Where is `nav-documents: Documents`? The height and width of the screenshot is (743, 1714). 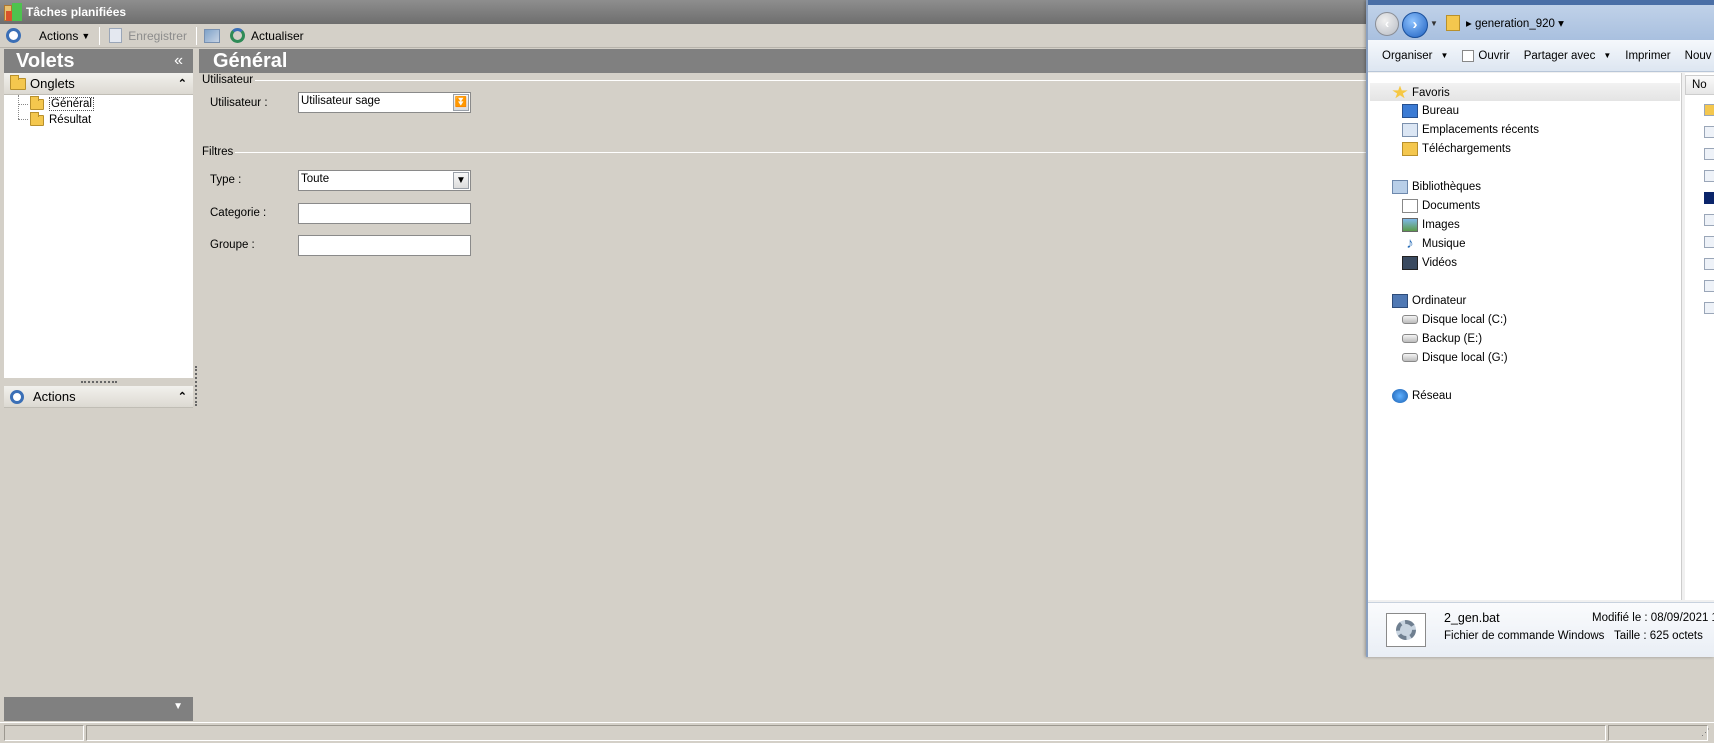 nav-documents: Documents is located at coordinates (1441, 205).